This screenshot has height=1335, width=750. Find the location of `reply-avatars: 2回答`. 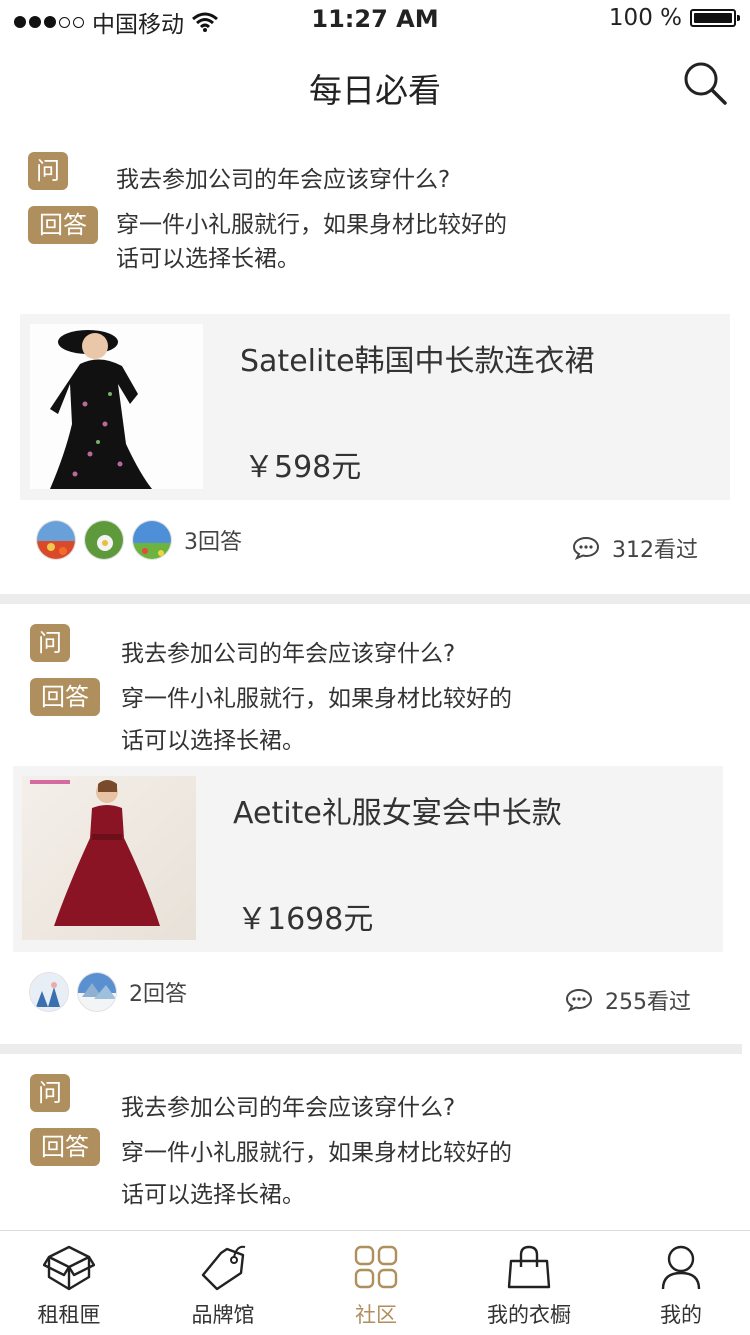

reply-avatars: 2回答 is located at coordinates (108, 992).